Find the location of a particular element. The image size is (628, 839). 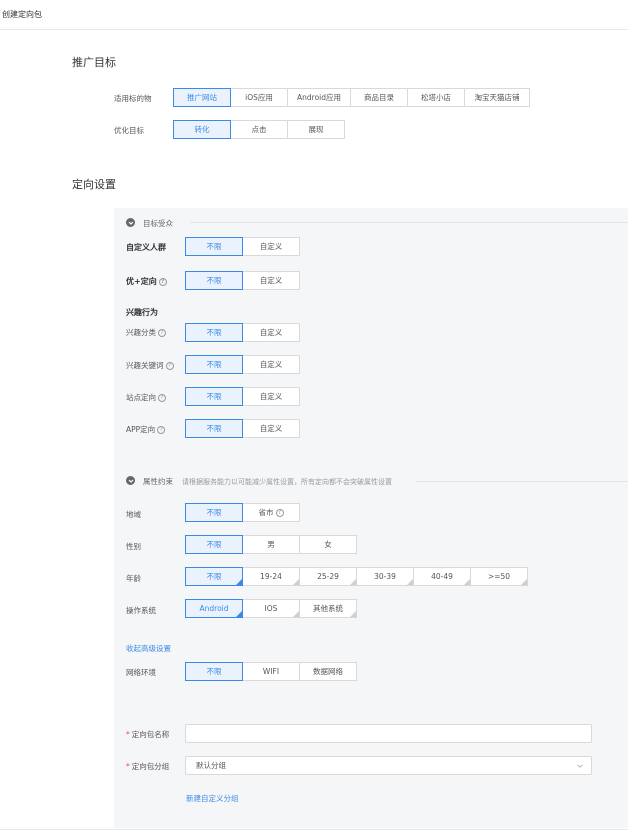

network-selector: 不限 WIFI 数据网络 is located at coordinates (271, 671).